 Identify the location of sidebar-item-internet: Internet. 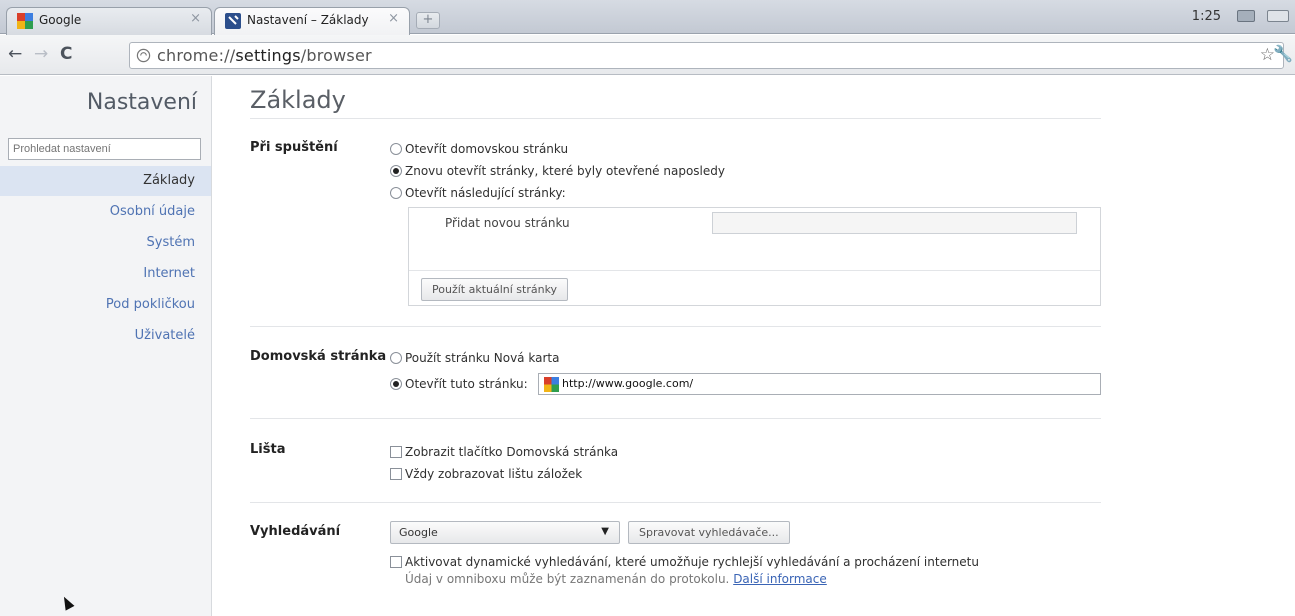
(105, 274).